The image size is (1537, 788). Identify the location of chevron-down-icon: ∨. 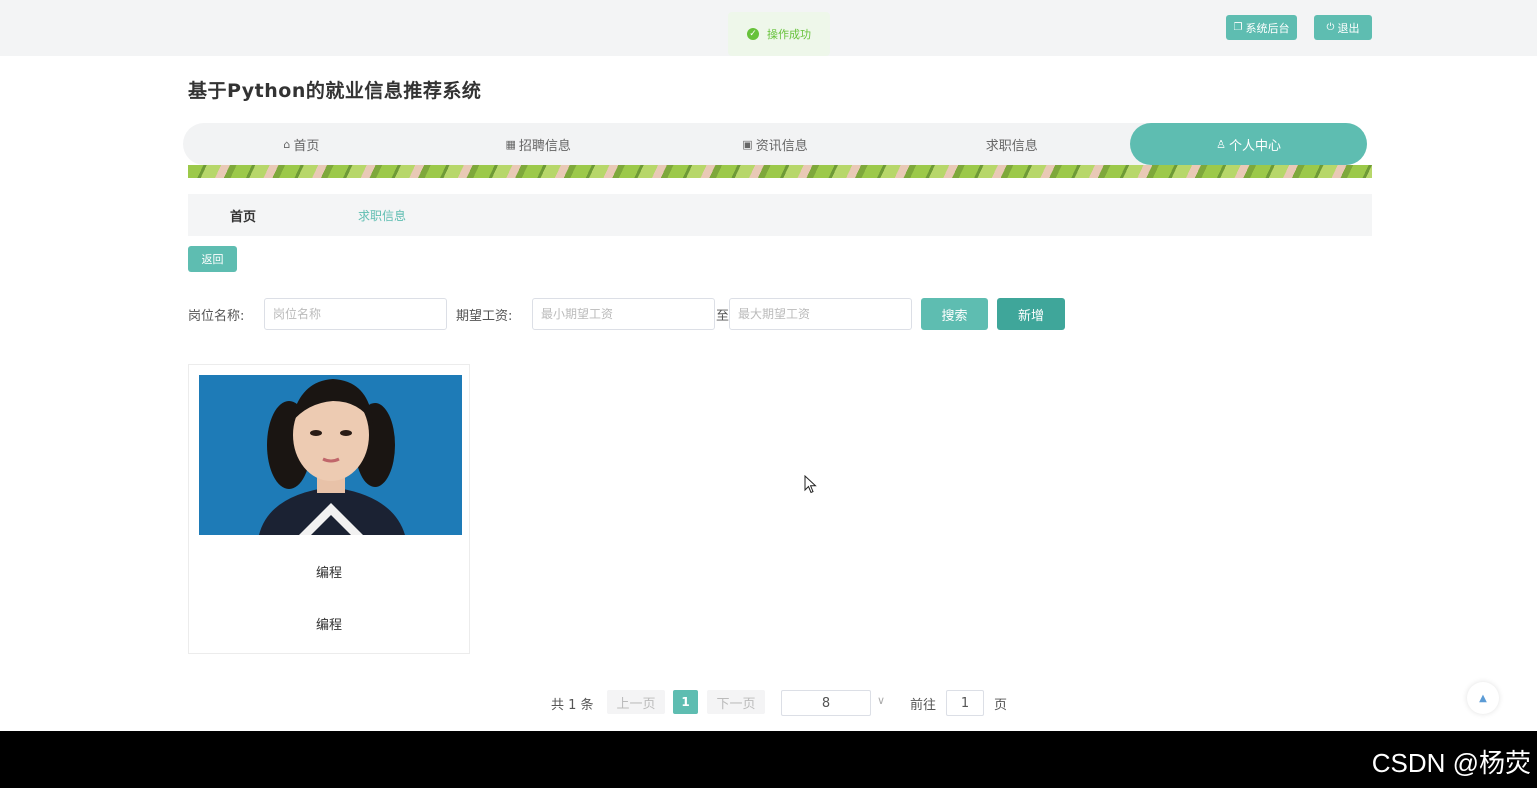
(881, 700).